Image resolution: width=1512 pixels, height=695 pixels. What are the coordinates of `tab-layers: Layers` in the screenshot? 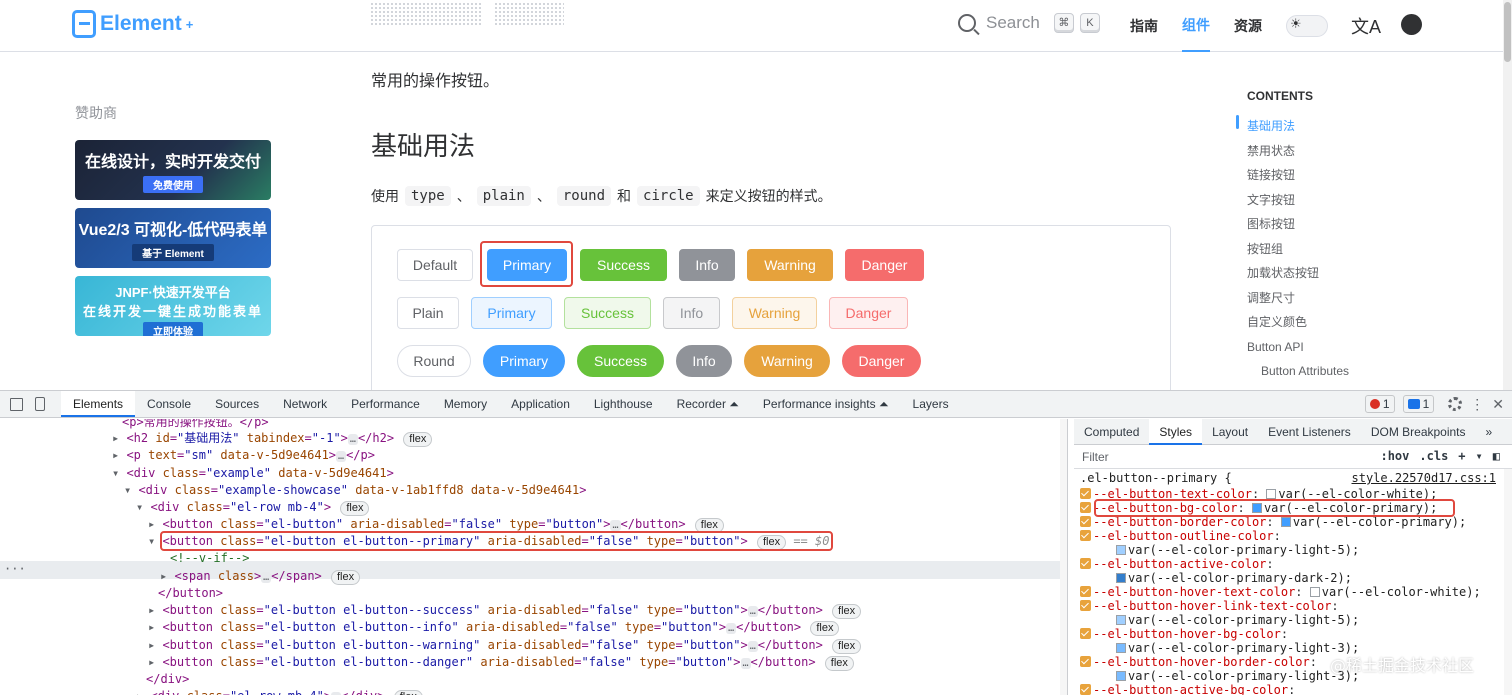 It's located at (931, 404).